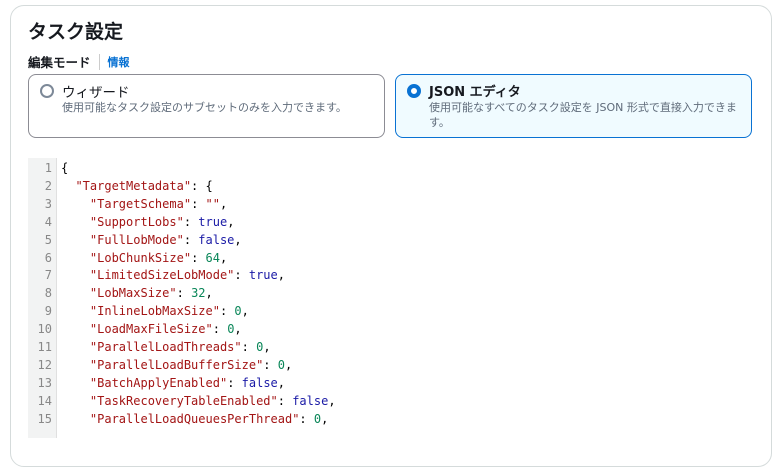 The width and height of the screenshot is (783, 467). What do you see at coordinates (194, 418) in the screenshot?
I see `json-key: "ParallelLoadQueuesPerThread"` at bounding box center [194, 418].